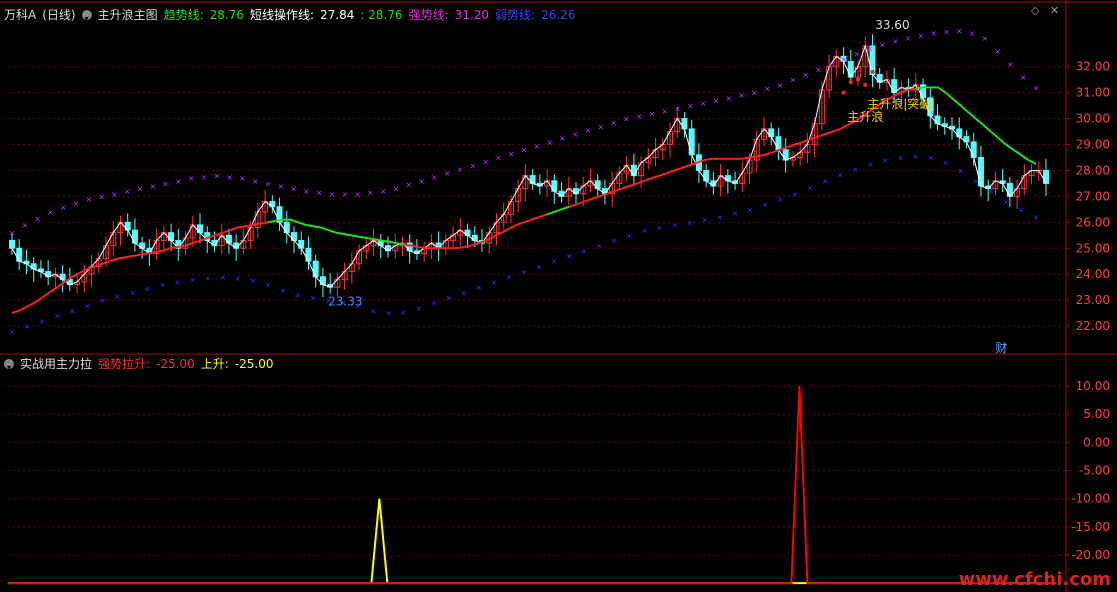 Image resolution: width=1117 pixels, height=592 pixels. What do you see at coordinates (58, 15) in the screenshot?
I see `period-label: (日线)` at bounding box center [58, 15].